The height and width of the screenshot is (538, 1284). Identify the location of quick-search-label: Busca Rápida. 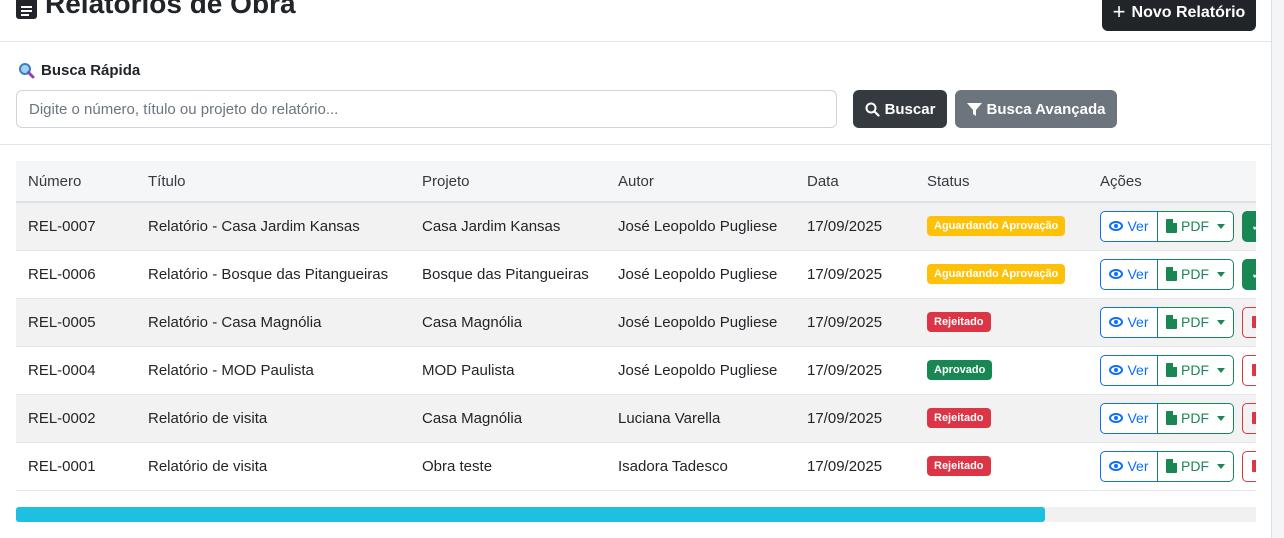
(79, 70).